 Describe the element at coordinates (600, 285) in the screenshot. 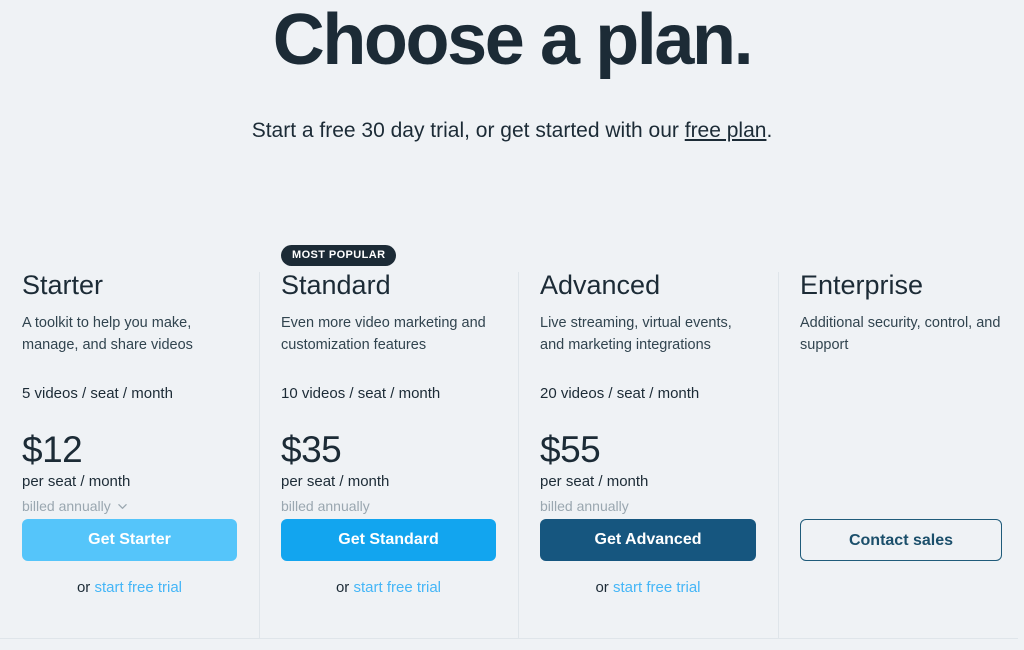

I see `plan-name: Advanced` at that location.